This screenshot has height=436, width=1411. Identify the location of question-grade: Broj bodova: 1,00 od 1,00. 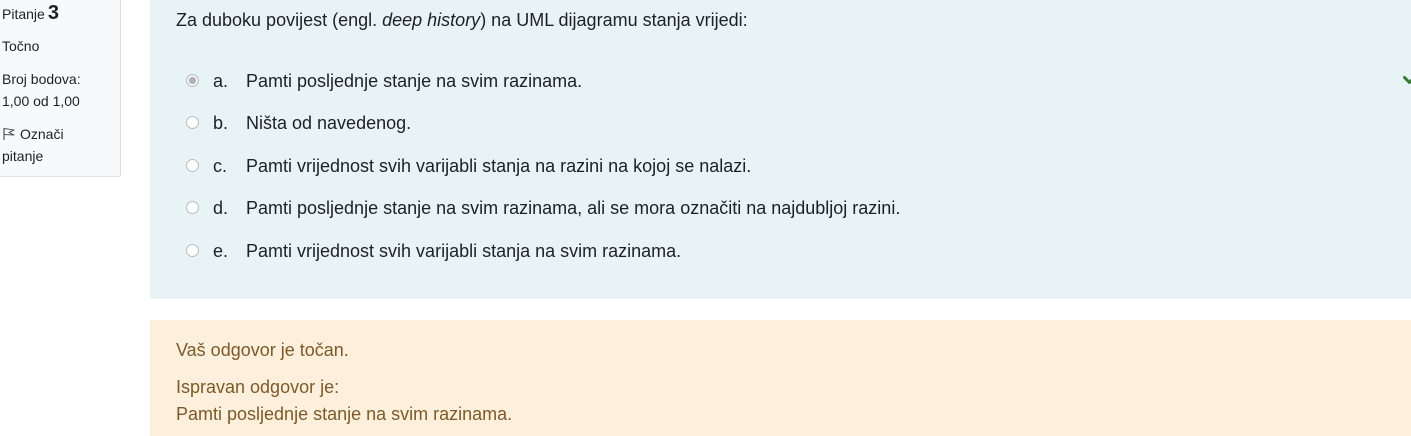
(57, 90).